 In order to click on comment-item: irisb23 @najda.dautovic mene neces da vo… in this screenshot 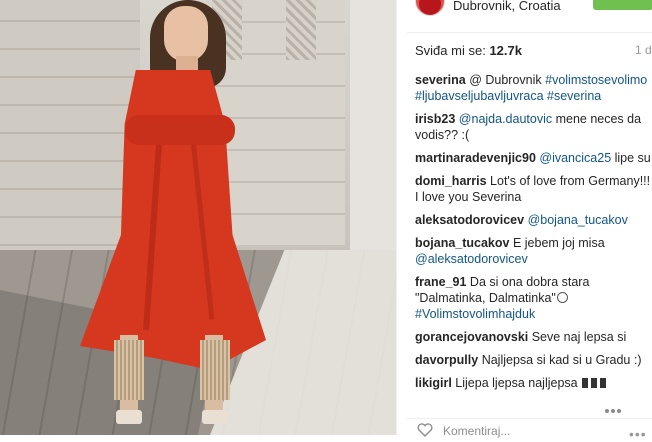, I will do `click(533, 127)`.